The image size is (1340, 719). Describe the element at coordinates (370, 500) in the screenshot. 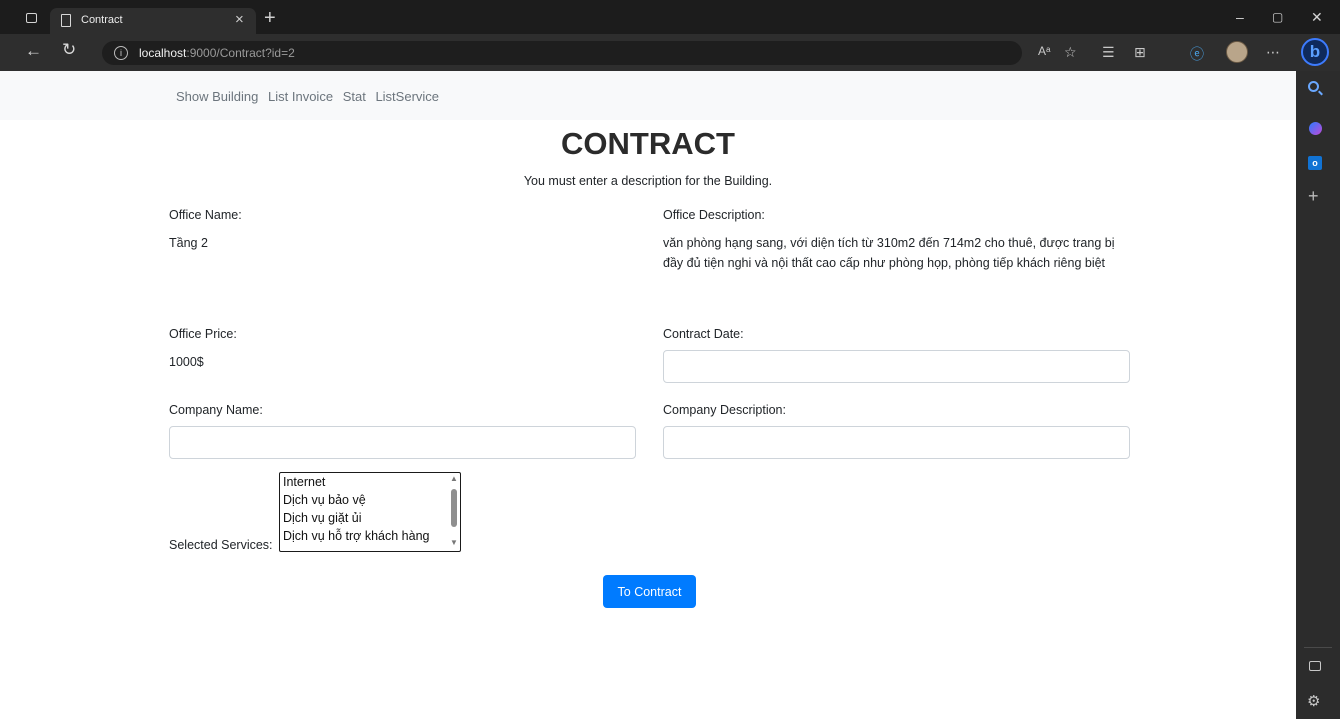

I see `service-option-security: Dịch vụ bảo vệ` at that location.